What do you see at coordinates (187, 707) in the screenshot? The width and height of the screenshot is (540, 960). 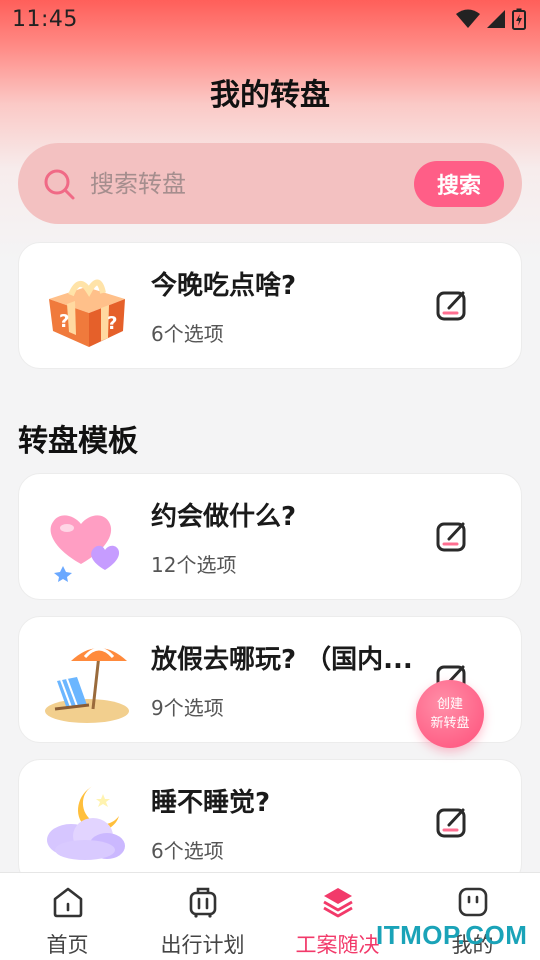 I see `template-option-count: 9个选项` at bounding box center [187, 707].